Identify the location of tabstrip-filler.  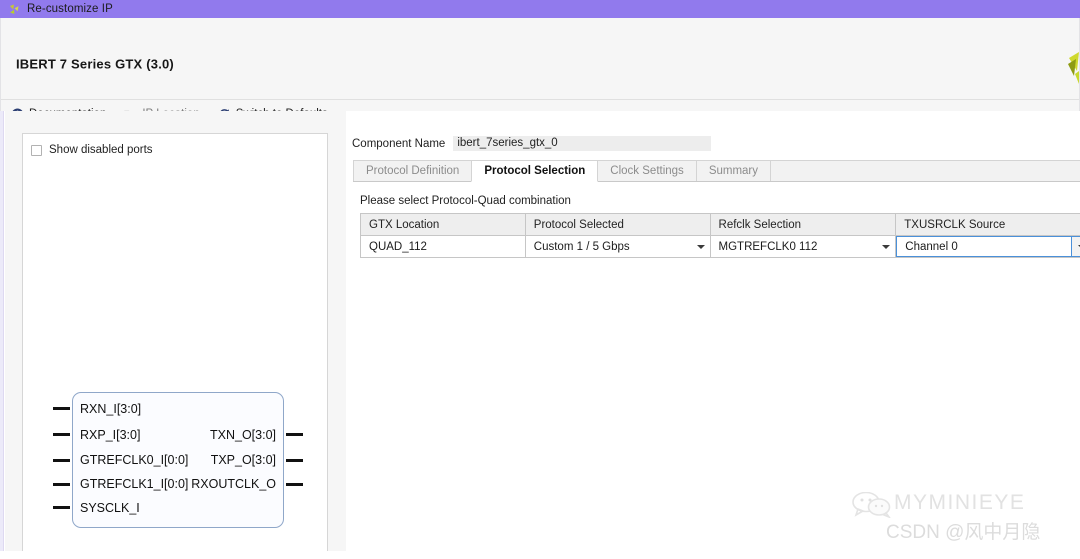
(925, 170).